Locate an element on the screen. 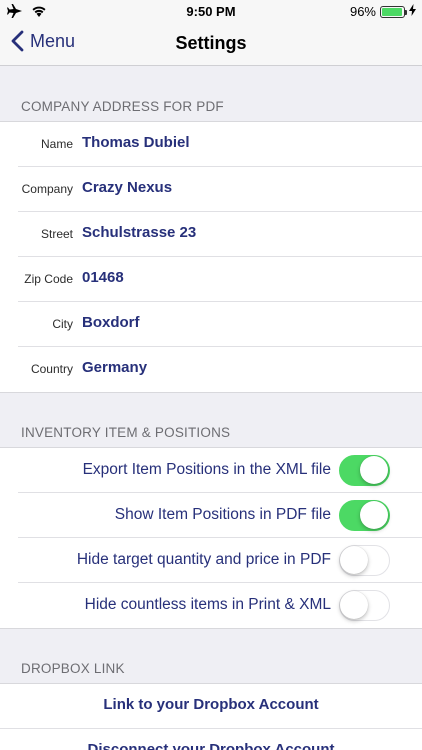 The width and height of the screenshot is (422, 750). country-field: Germany is located at coordinates (114, 367).